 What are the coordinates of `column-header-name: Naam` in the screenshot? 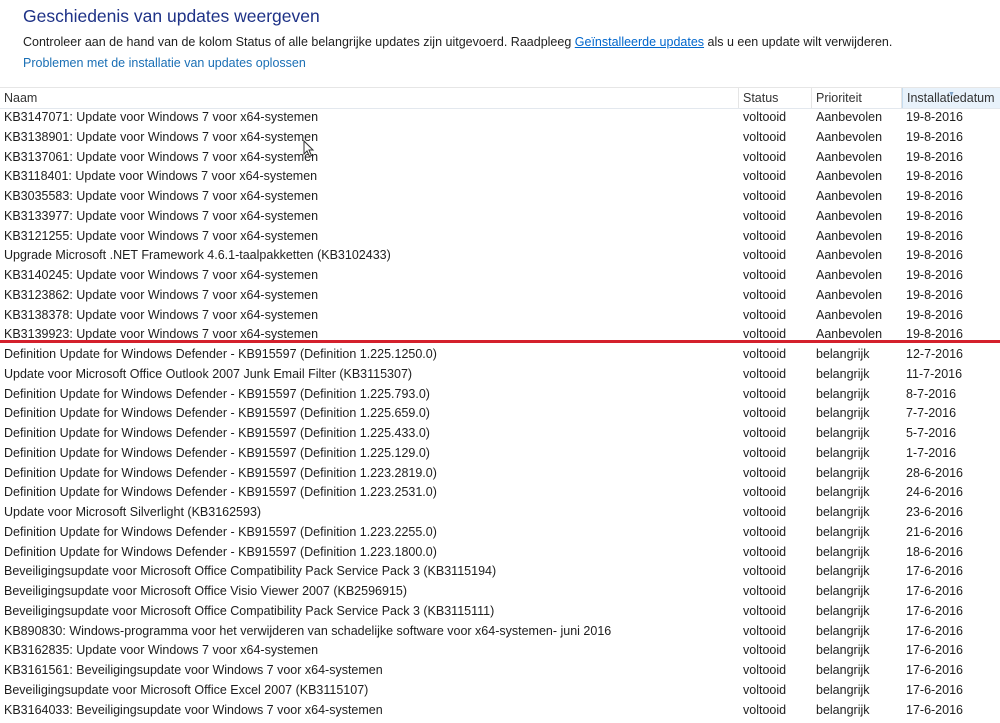 It's located at (369, 98).